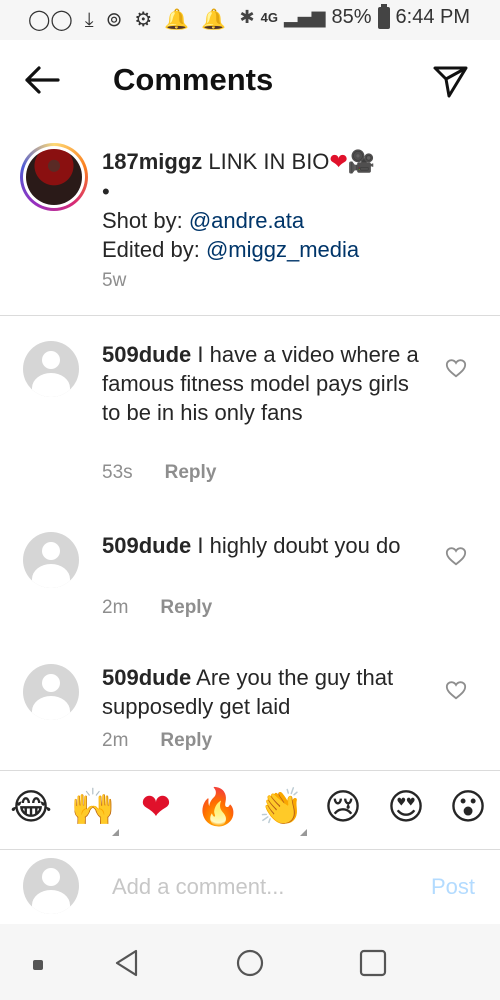 The width and height of the screenshot is (500, 1000). I want to click on signal-icon: ▂▄▆, so click(304, 17).